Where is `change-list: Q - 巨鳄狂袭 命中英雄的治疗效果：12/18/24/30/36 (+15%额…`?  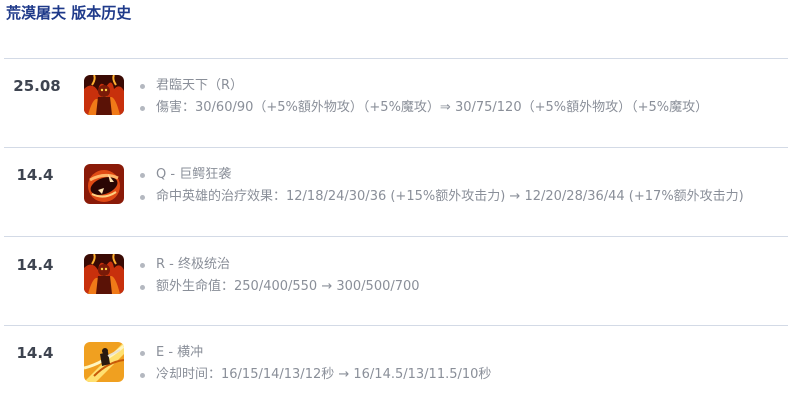 change-list: Q - 巨鳄狂袭 命中英雄的治疗效果：12/18/24/30/36 (+15%额… is located at coordinates (441, 186).